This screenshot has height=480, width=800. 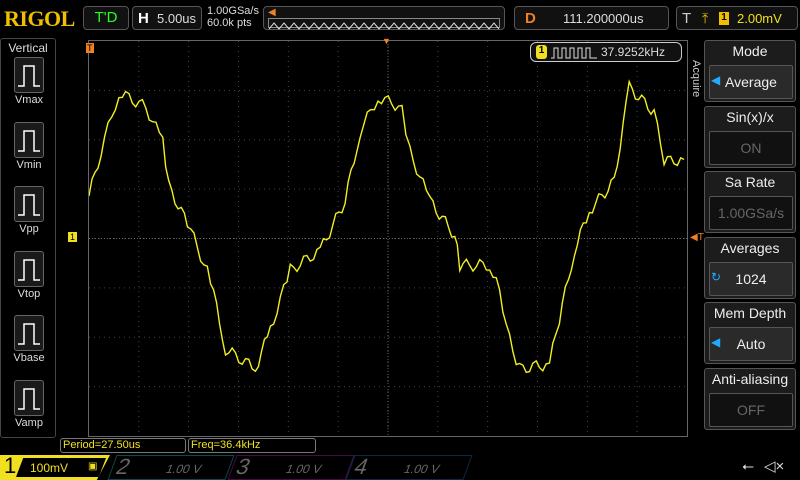 I want to click on channel-bar: 1 100mV ▣ 2 1.00 V 3 1.00 V 4 1.00 V ⭠ ◁×, so click(x=400, y=467).